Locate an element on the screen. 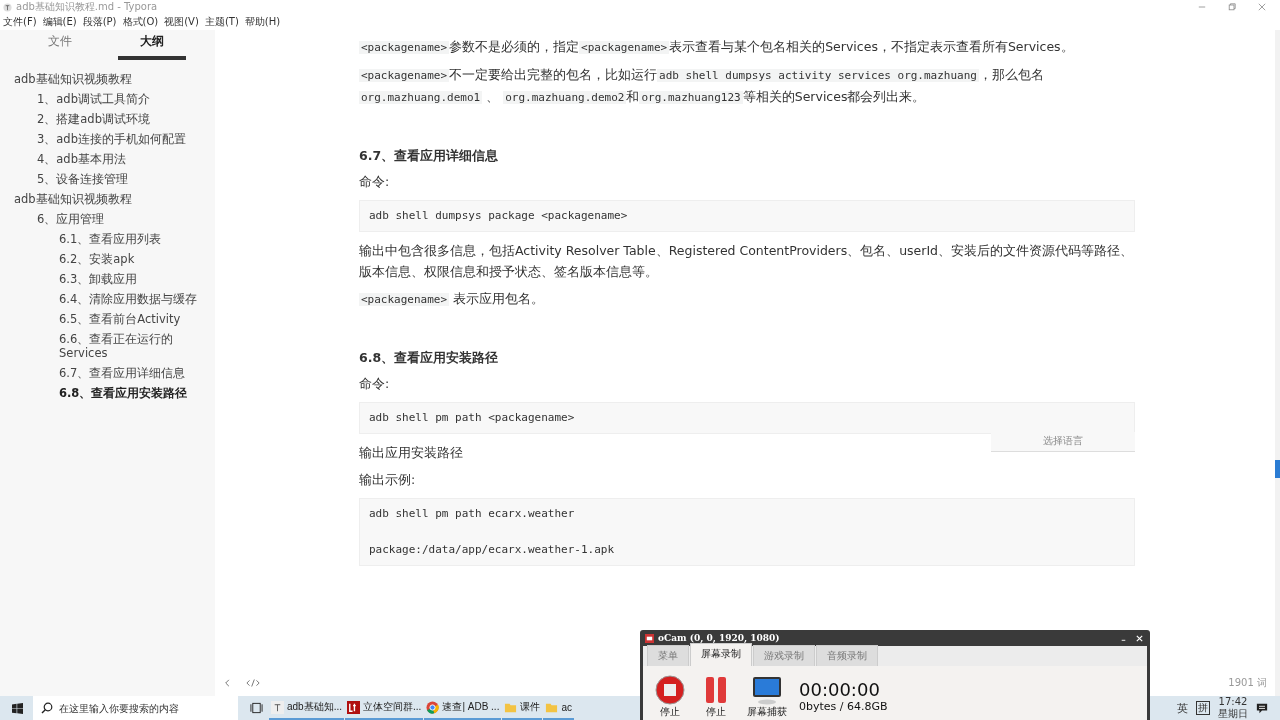 Image resolution: width=1280 pixels, height=720 pixels. outline-item: 6.5、查看前台Activity is located at coordinates (120, 319).